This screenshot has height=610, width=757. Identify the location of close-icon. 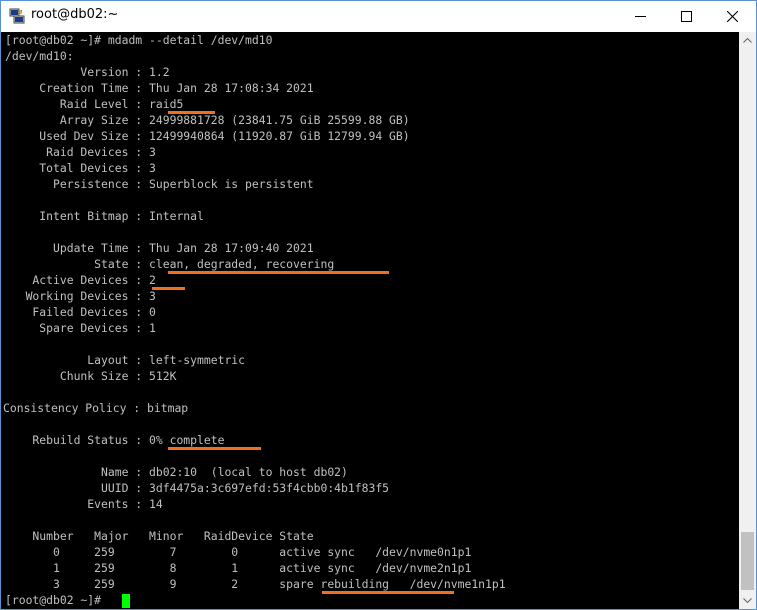
(732, 16).